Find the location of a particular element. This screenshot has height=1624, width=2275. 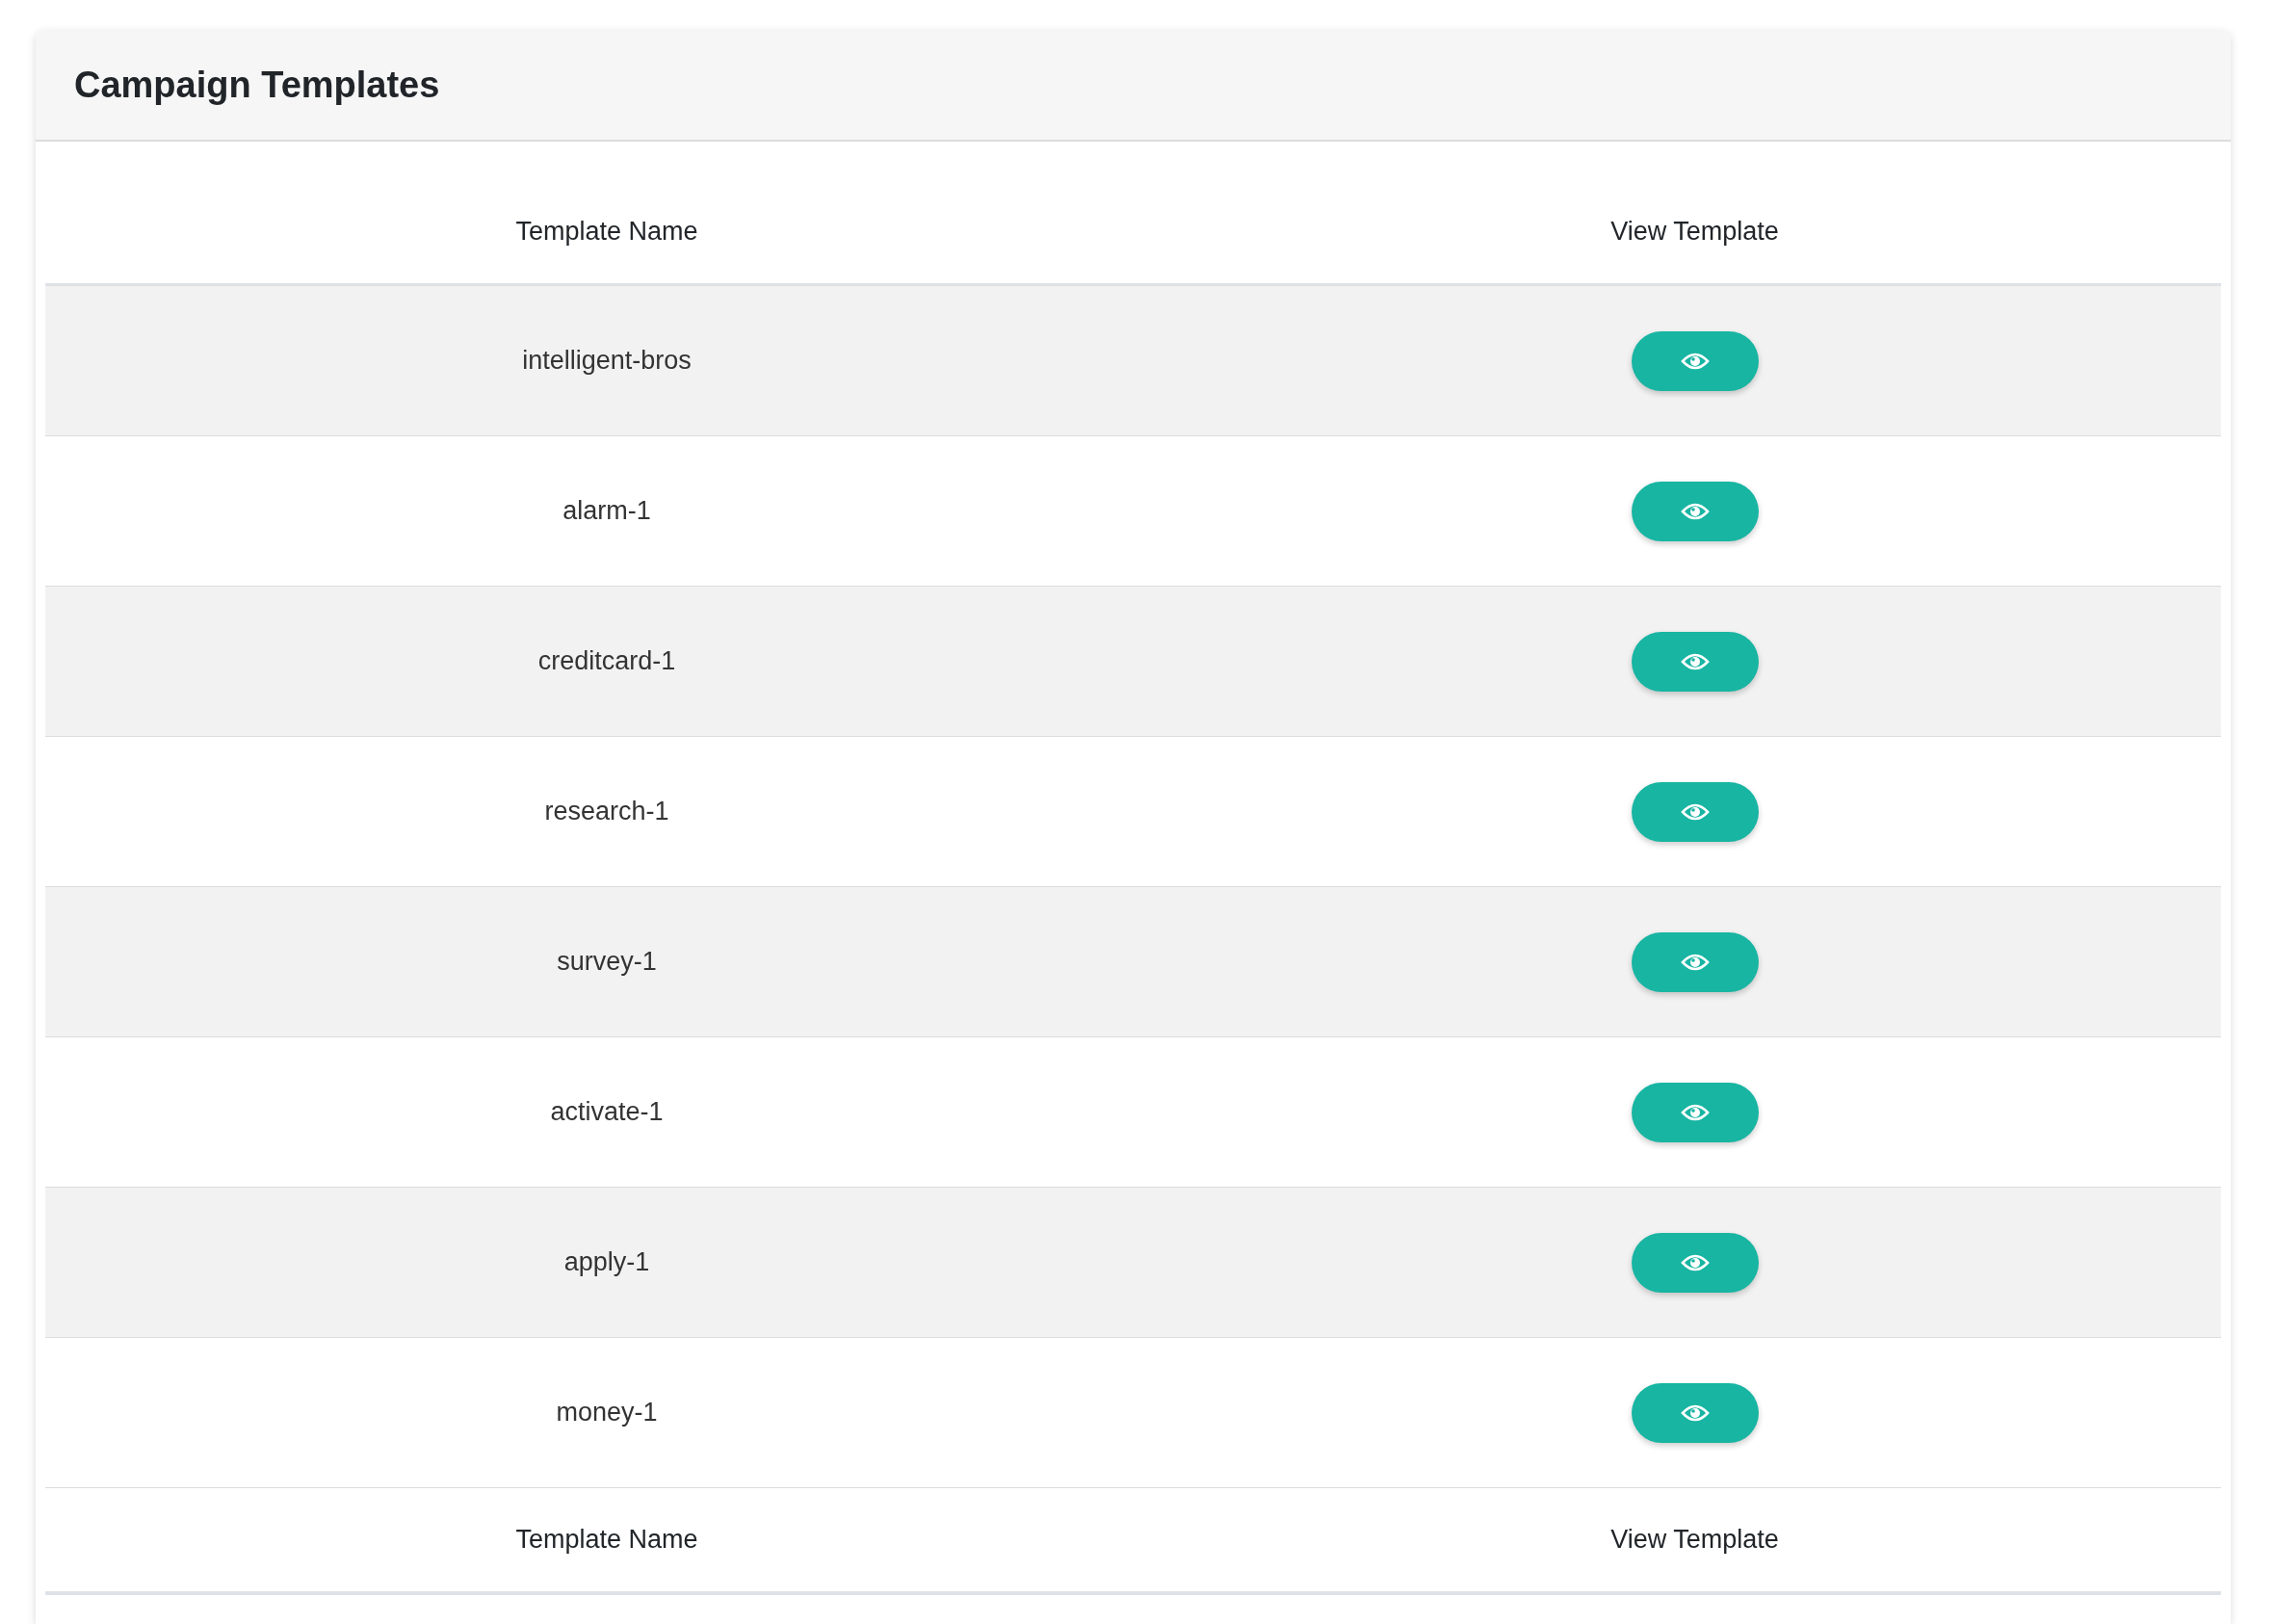

template-name: research-1 is located at coordinates (606, 811).